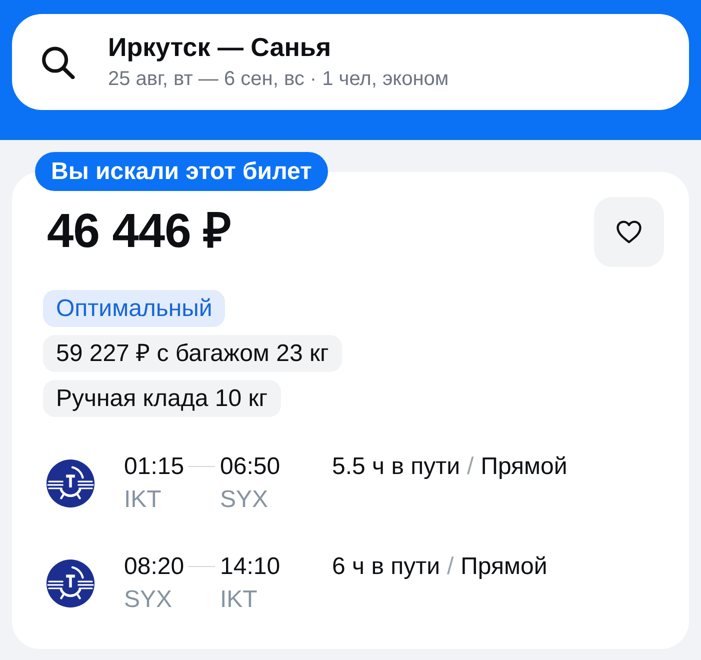  I want to click on flight-duration: 5.5 ч в пути, so click(396, 467).